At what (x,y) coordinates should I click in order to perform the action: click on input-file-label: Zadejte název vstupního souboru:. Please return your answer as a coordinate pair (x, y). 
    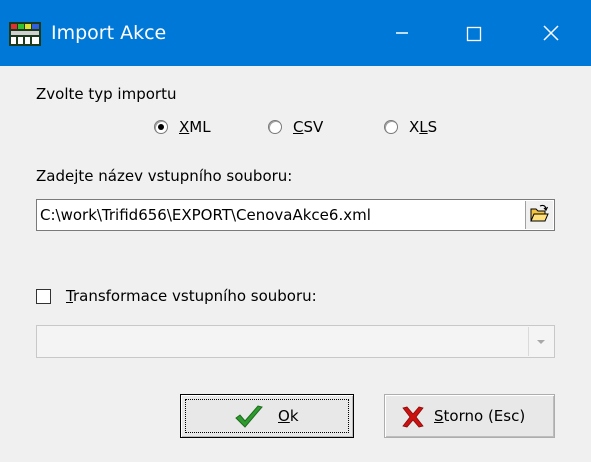
    Looking at the image, I should click on (164, 176).